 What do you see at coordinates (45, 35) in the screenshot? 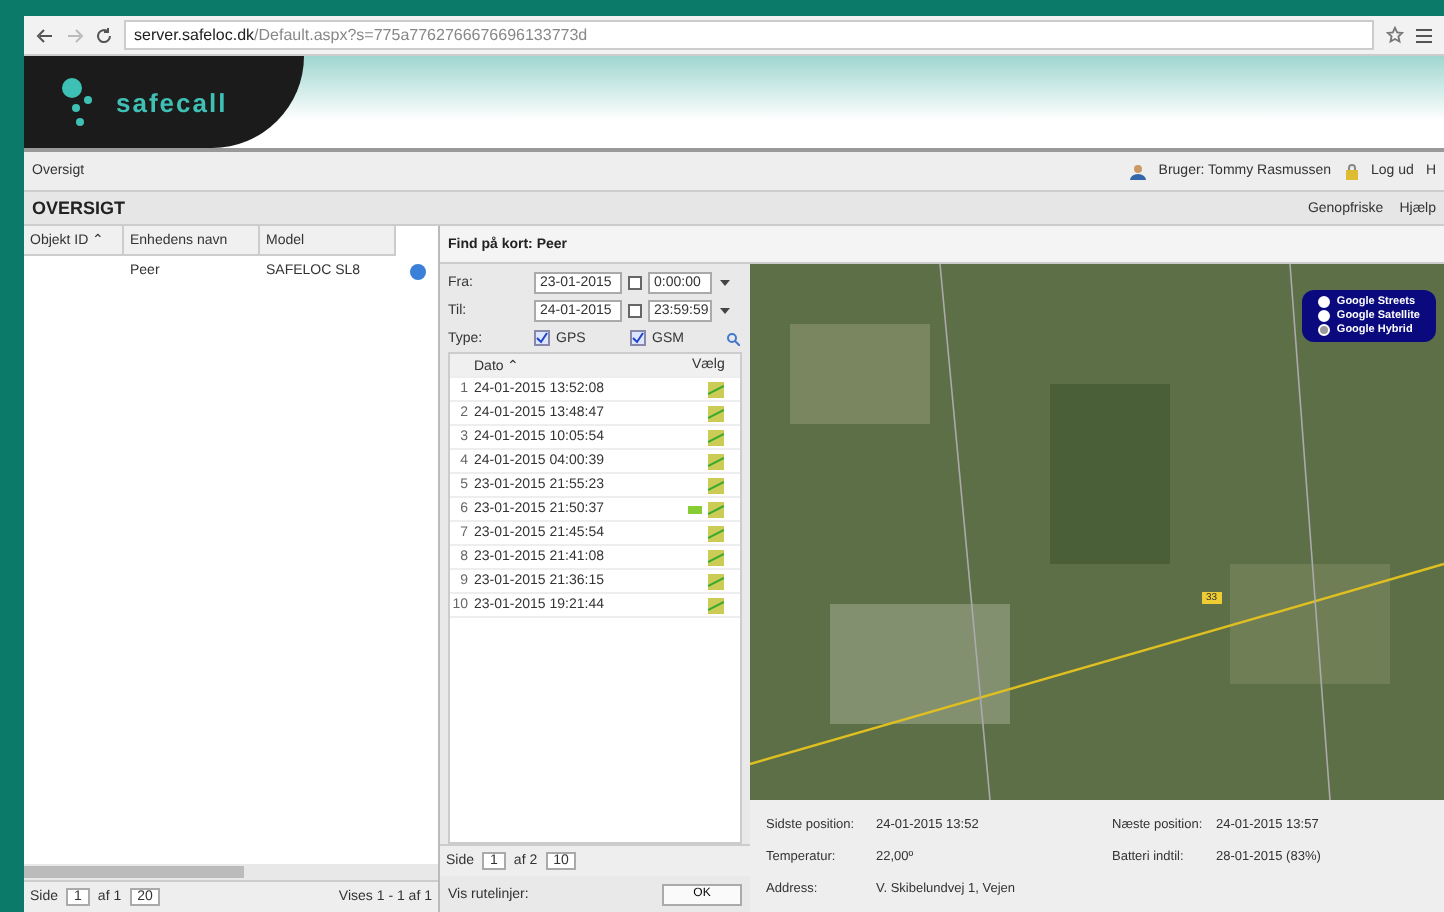
I see `back-arrow-icon` at bounding box center [45, 35].